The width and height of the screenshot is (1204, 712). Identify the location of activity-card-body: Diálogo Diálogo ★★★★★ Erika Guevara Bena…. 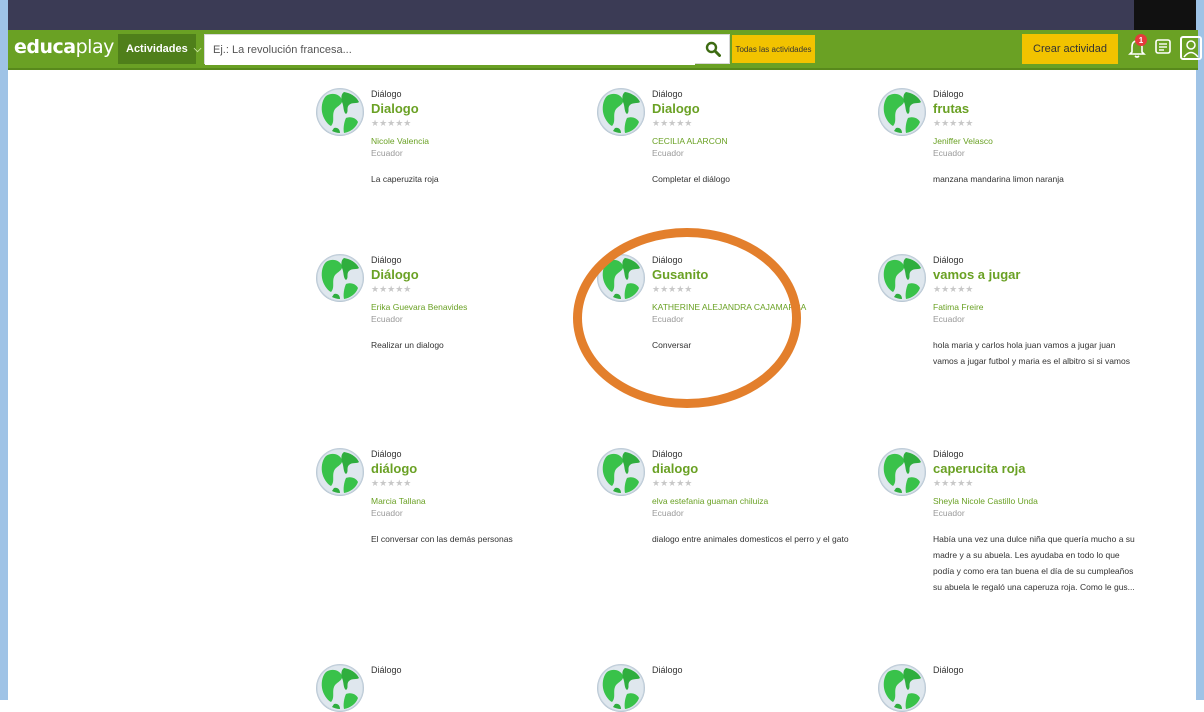
(473, 303).